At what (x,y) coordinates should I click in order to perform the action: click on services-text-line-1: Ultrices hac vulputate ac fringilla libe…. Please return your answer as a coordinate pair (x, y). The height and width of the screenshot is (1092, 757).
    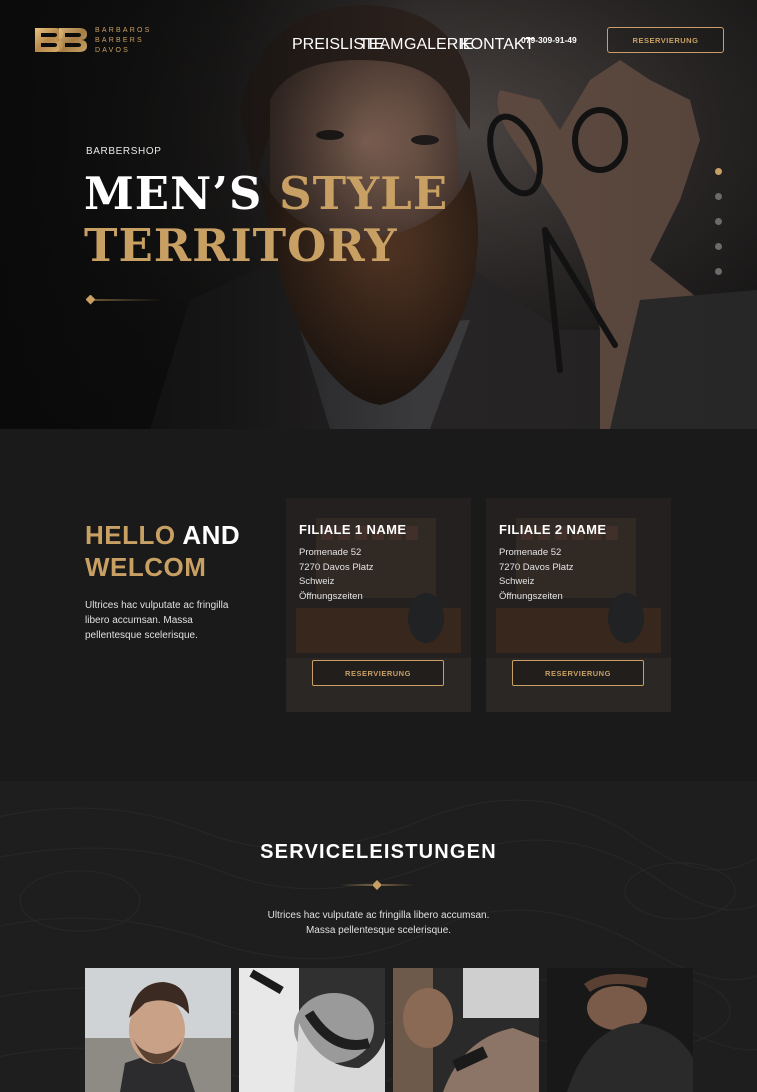
    Looking at the image, I should click on (378, 915).